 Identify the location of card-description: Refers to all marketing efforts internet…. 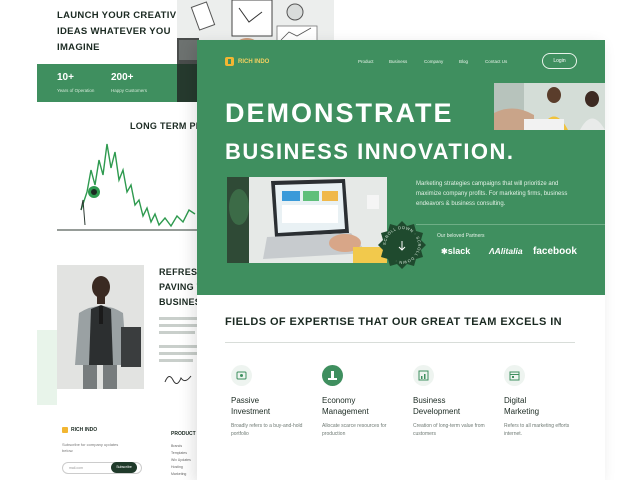
(537, 430).